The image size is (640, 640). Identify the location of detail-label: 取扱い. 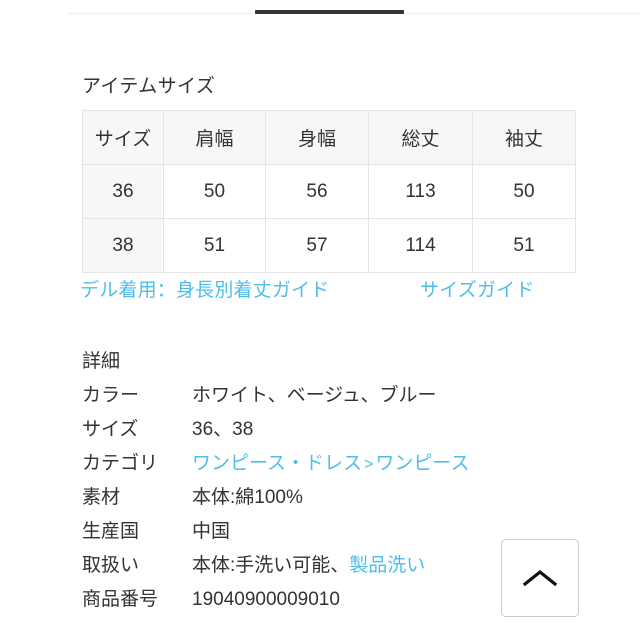
(111, 565).